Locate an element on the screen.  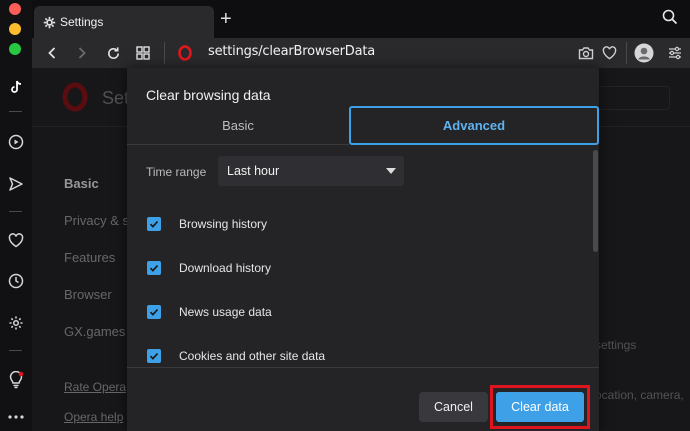
lightbulb-icon is located at coordinates (16, 380).